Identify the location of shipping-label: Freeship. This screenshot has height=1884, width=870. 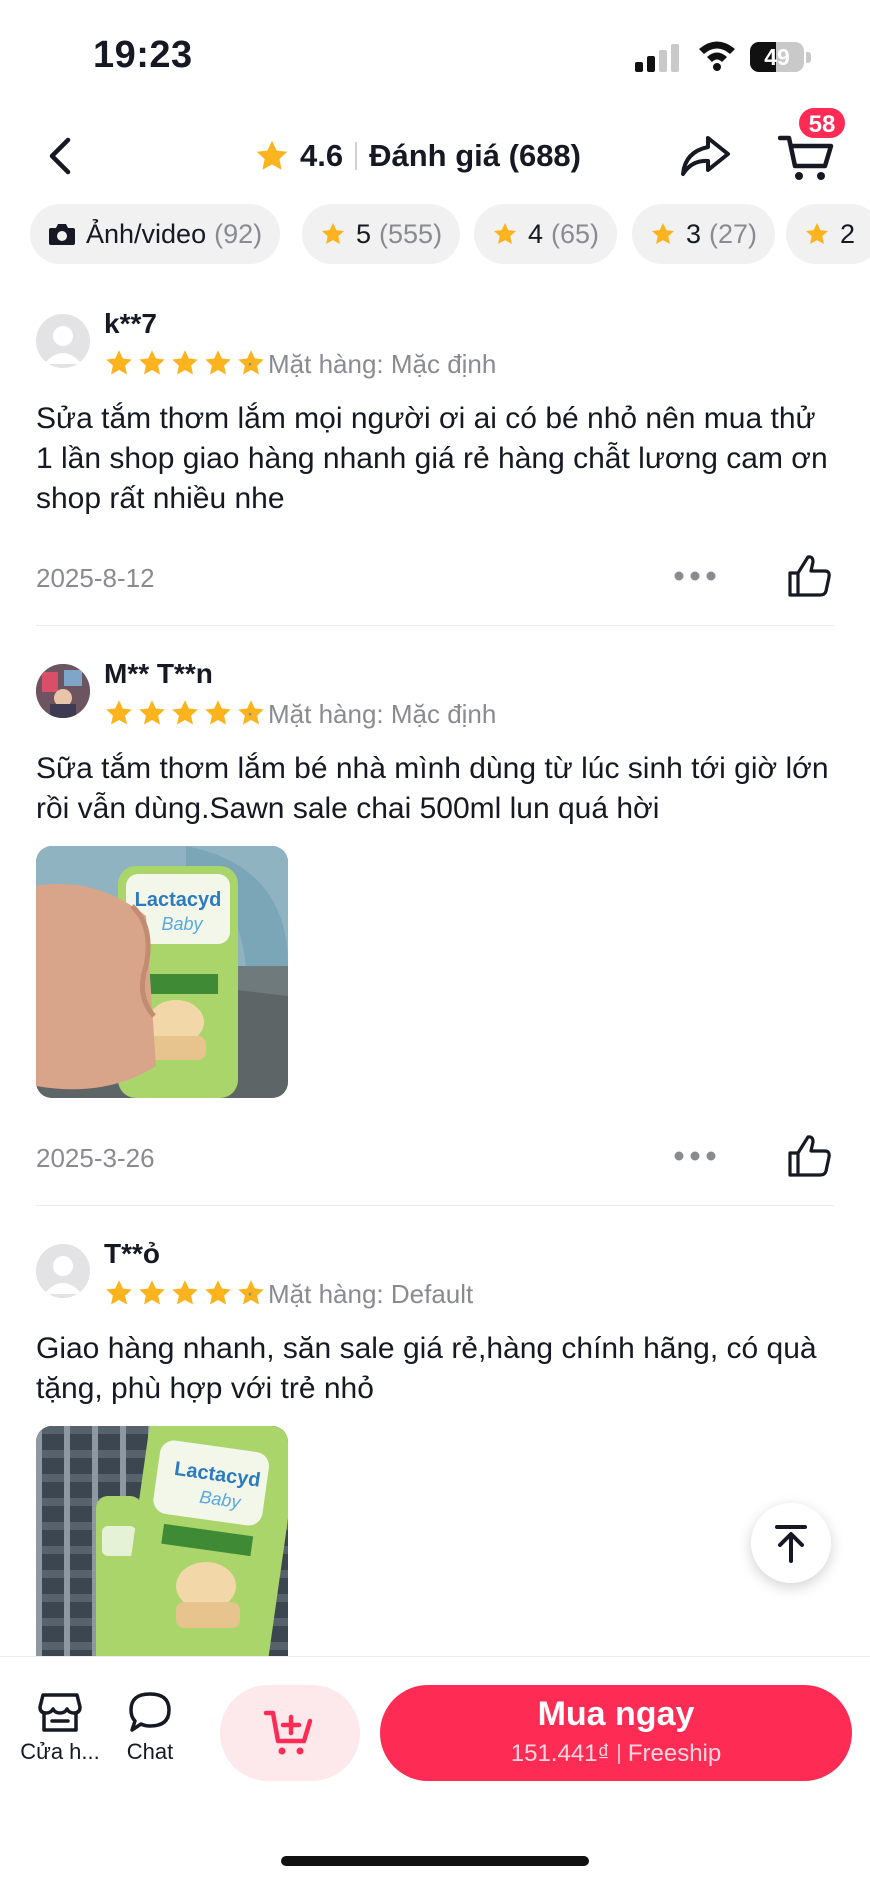
(674, 1753).